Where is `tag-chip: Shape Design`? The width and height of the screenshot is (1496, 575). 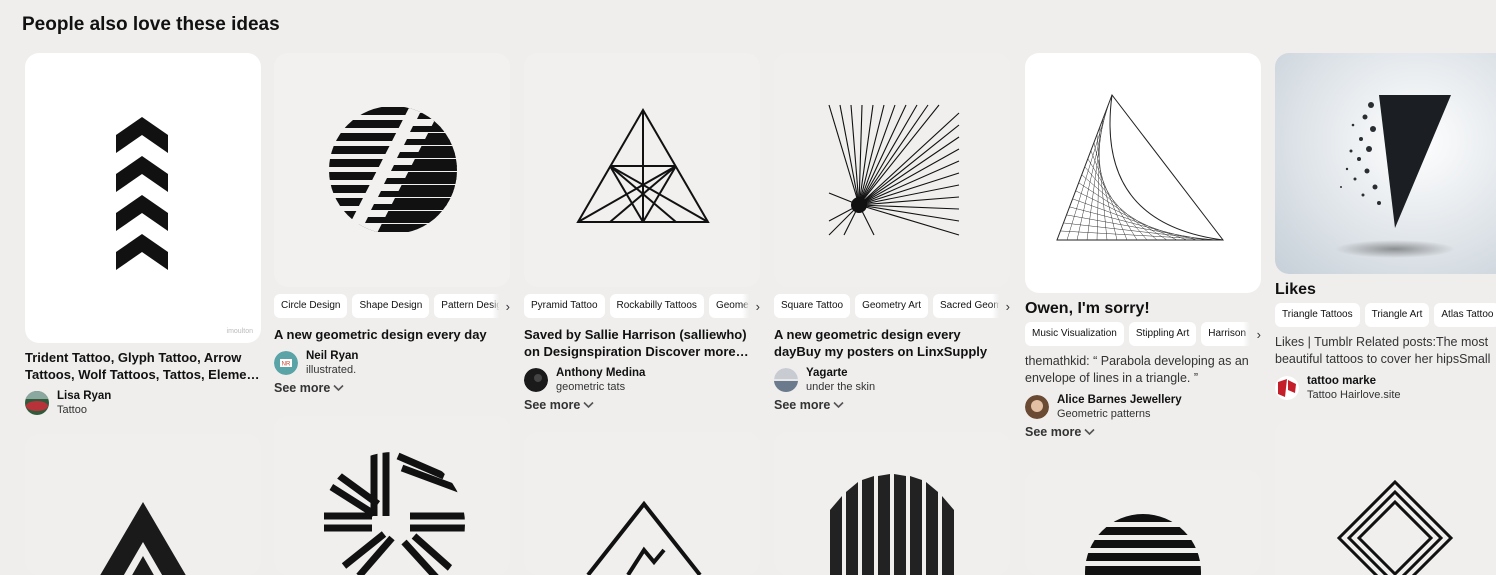 tag-chip: Shape Design is located at coordinates (391, 306).